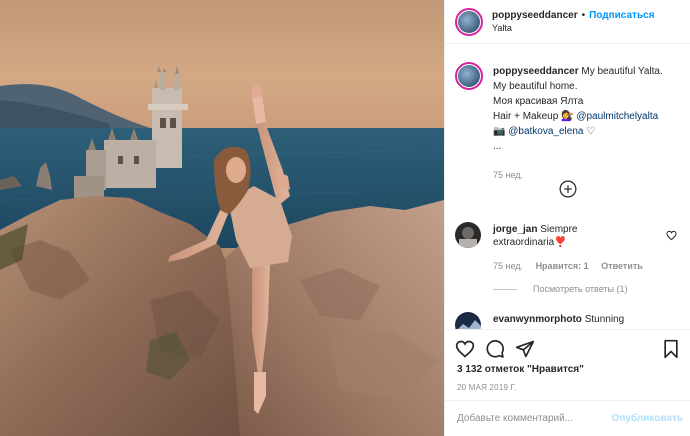 Image resolution: width=690 pixels, height=436 pixels. What do you see at coordinates (604, 319) in the screenshot?
I see `comment-body: Stunning` at bounding box center [604, 319].